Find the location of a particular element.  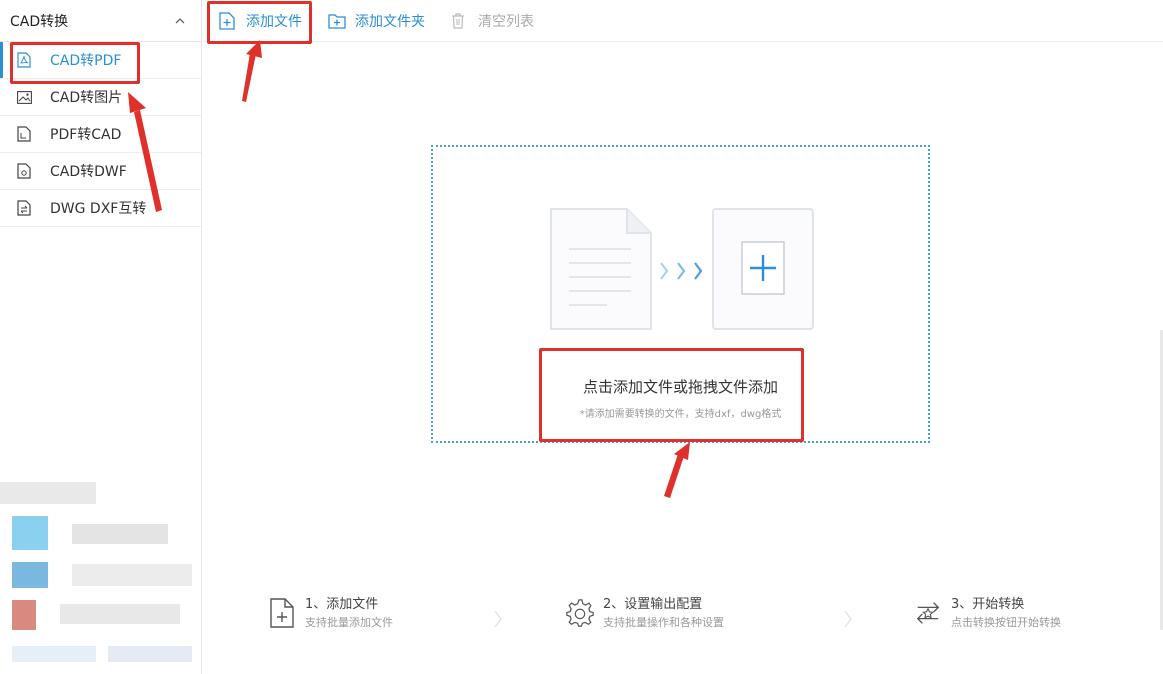

sidebar-item-label: CAD转图片 is located at coordinates (86, 98).